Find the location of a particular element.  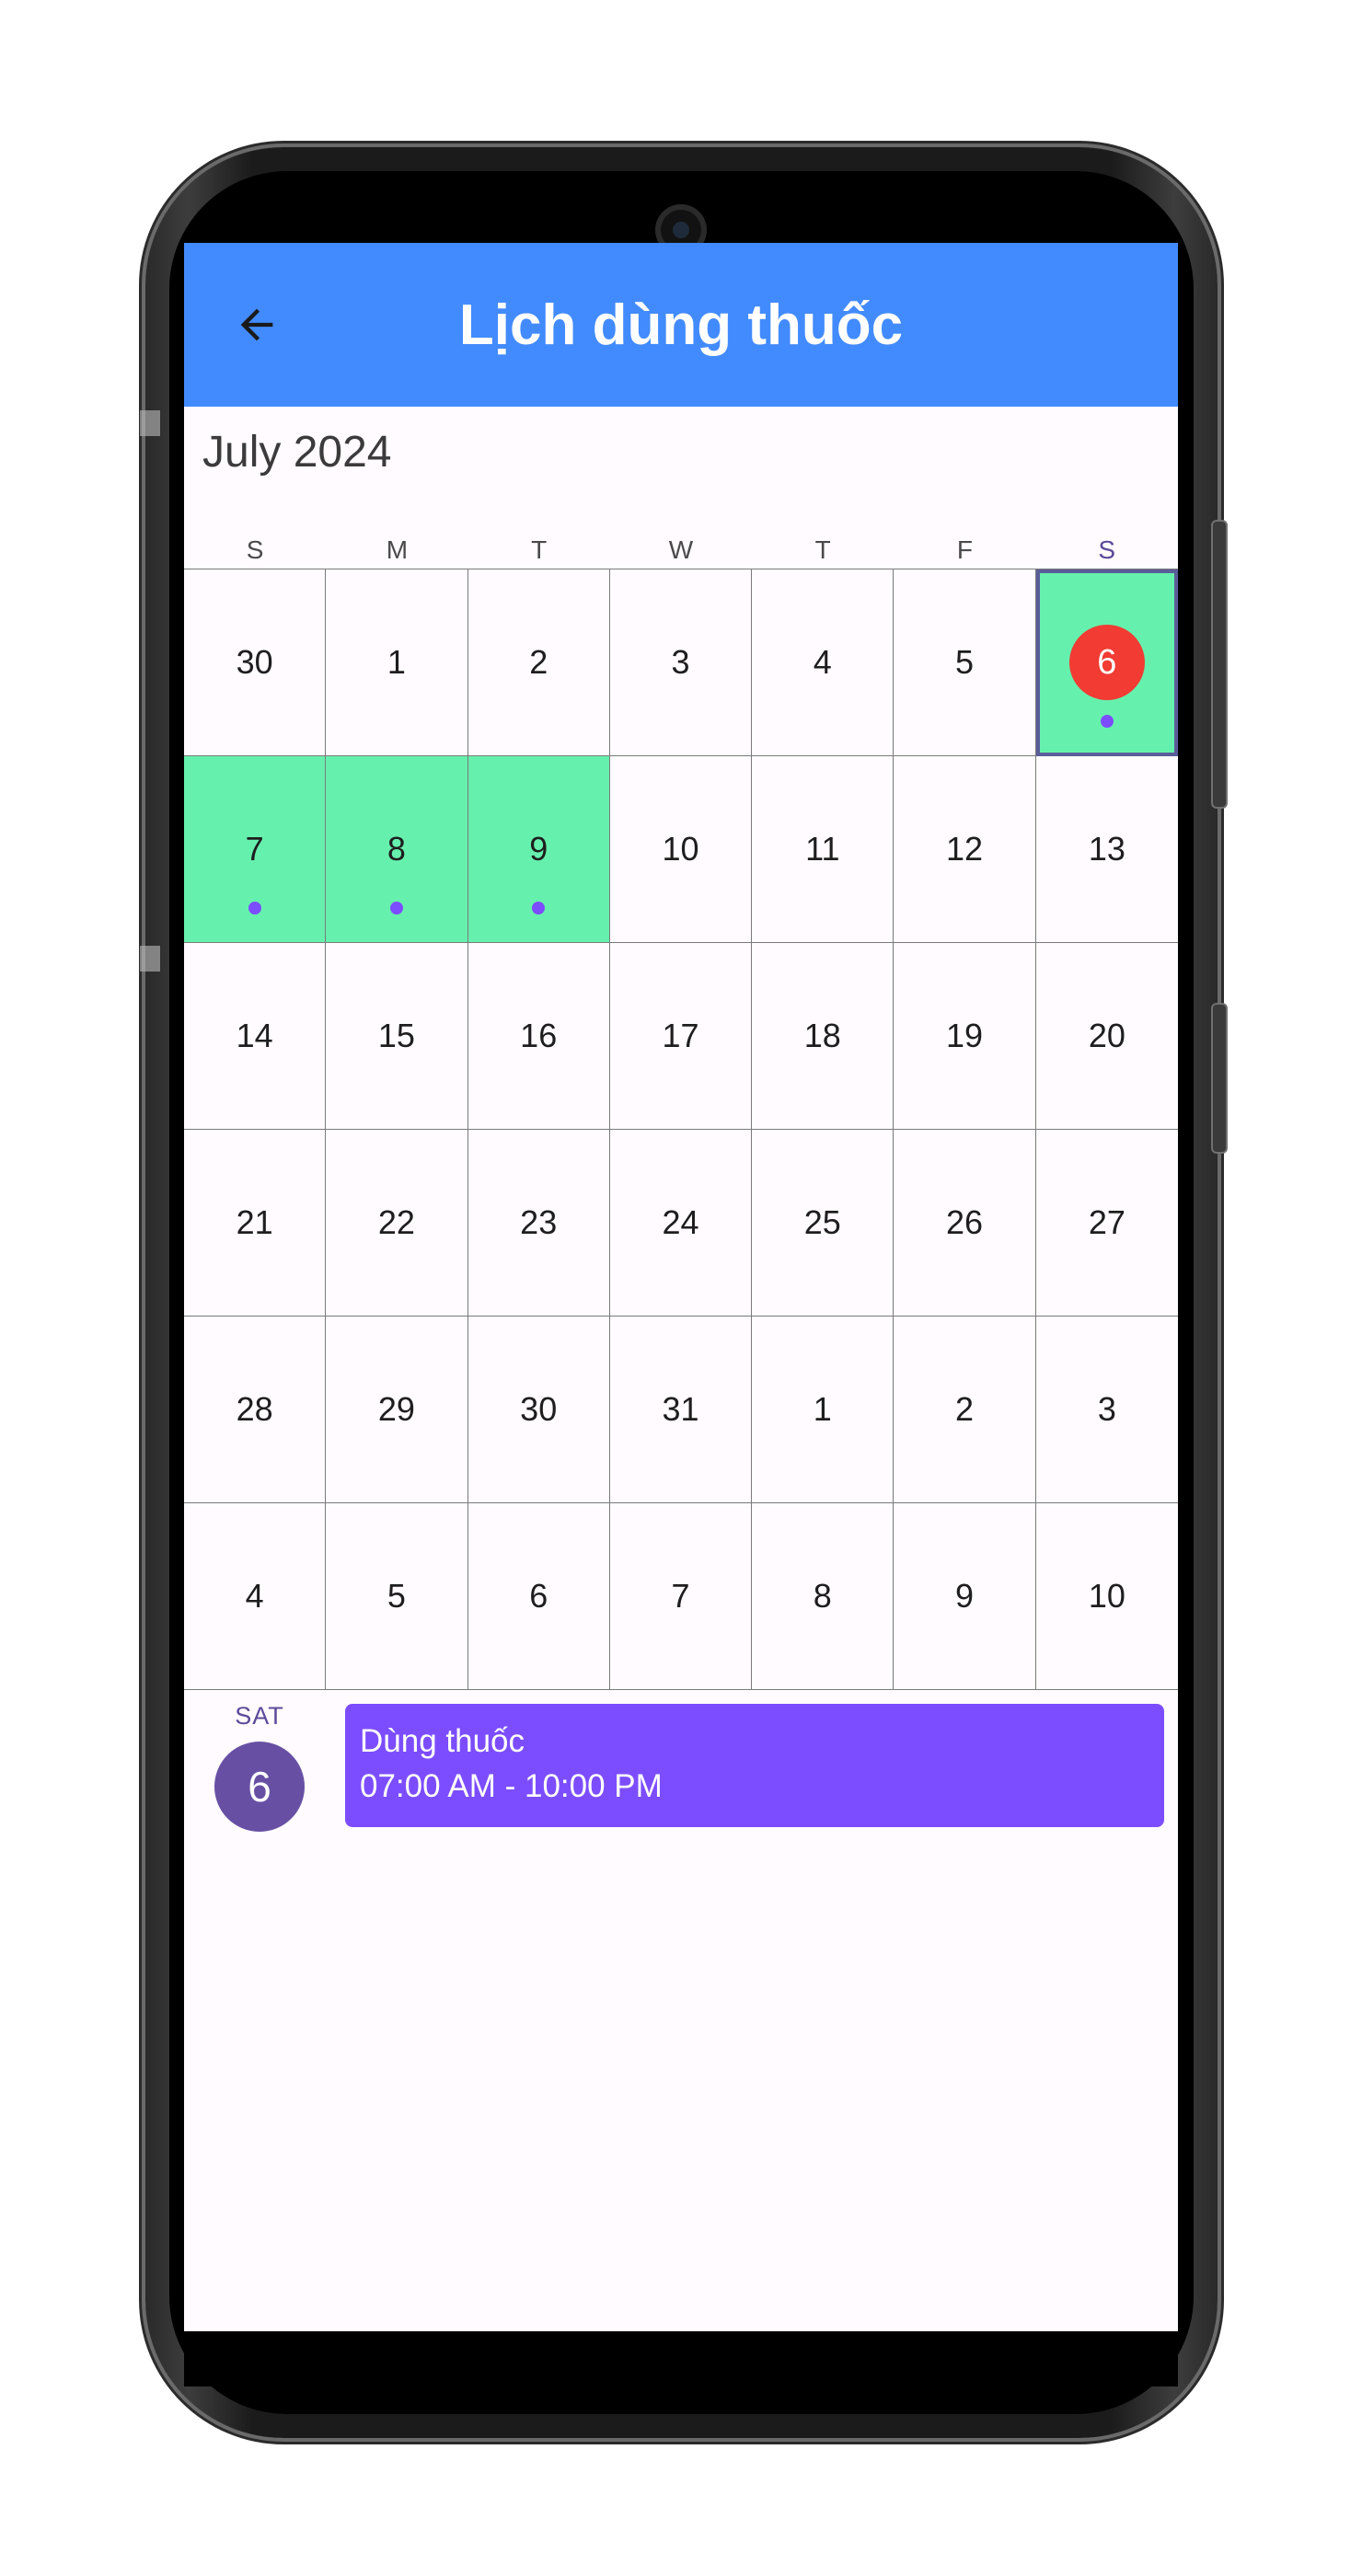

agenda-day-of-week: SAT is located at coordinates (259, 1716).